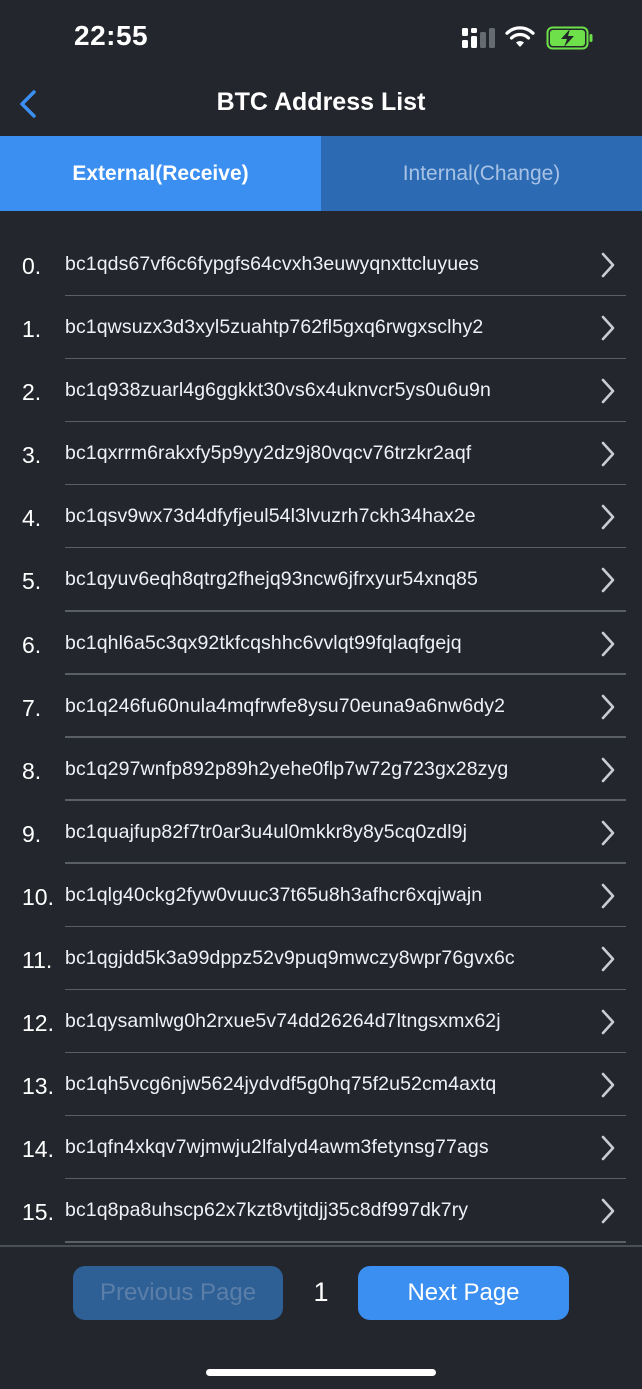  I want to click on address-index: 5., so click(32, 581).